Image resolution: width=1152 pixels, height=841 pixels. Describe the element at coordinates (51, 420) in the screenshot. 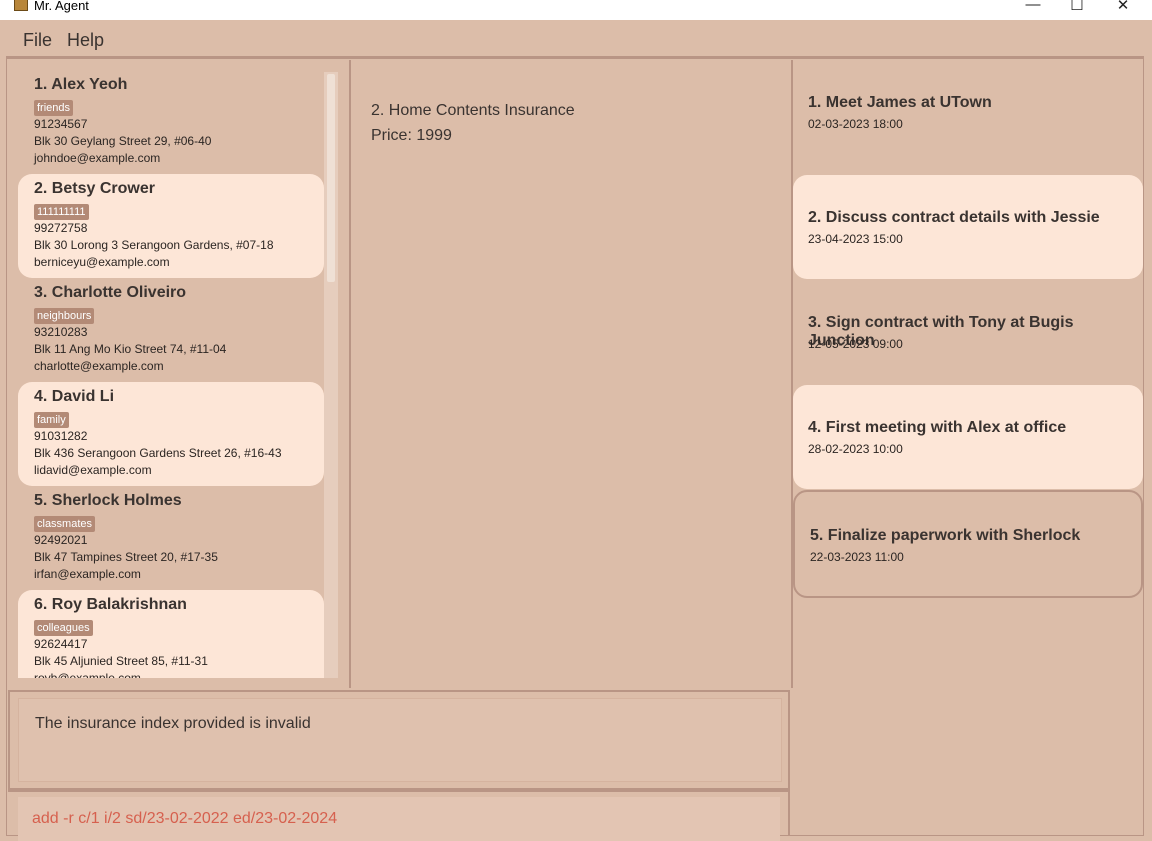

I see `person-tag: family` at that location.